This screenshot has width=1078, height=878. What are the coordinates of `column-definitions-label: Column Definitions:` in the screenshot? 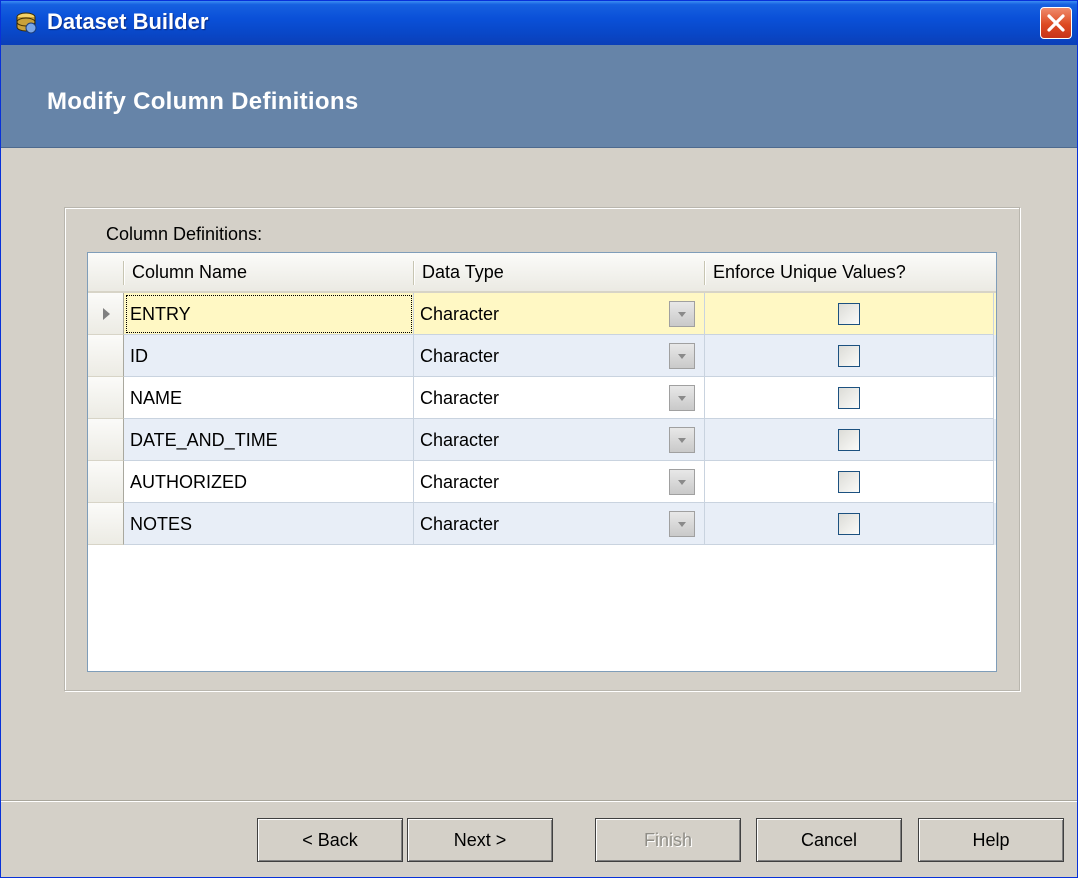 It's located at (184, 234).